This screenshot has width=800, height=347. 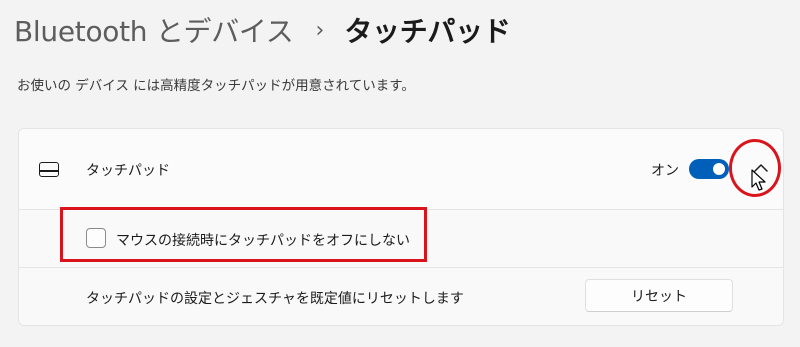 What do you see at coordinates (659, 295) in the screenshot?
I see `reset-button: リセット` at bounding box center [659, 295].